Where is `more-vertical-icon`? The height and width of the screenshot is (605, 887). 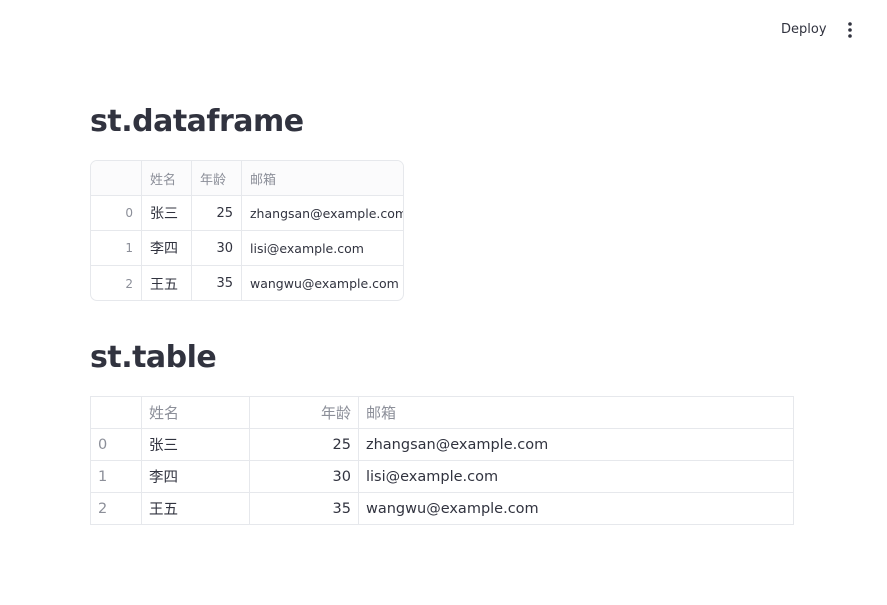 more-vertical-icon is located at coordinates (850, 30).